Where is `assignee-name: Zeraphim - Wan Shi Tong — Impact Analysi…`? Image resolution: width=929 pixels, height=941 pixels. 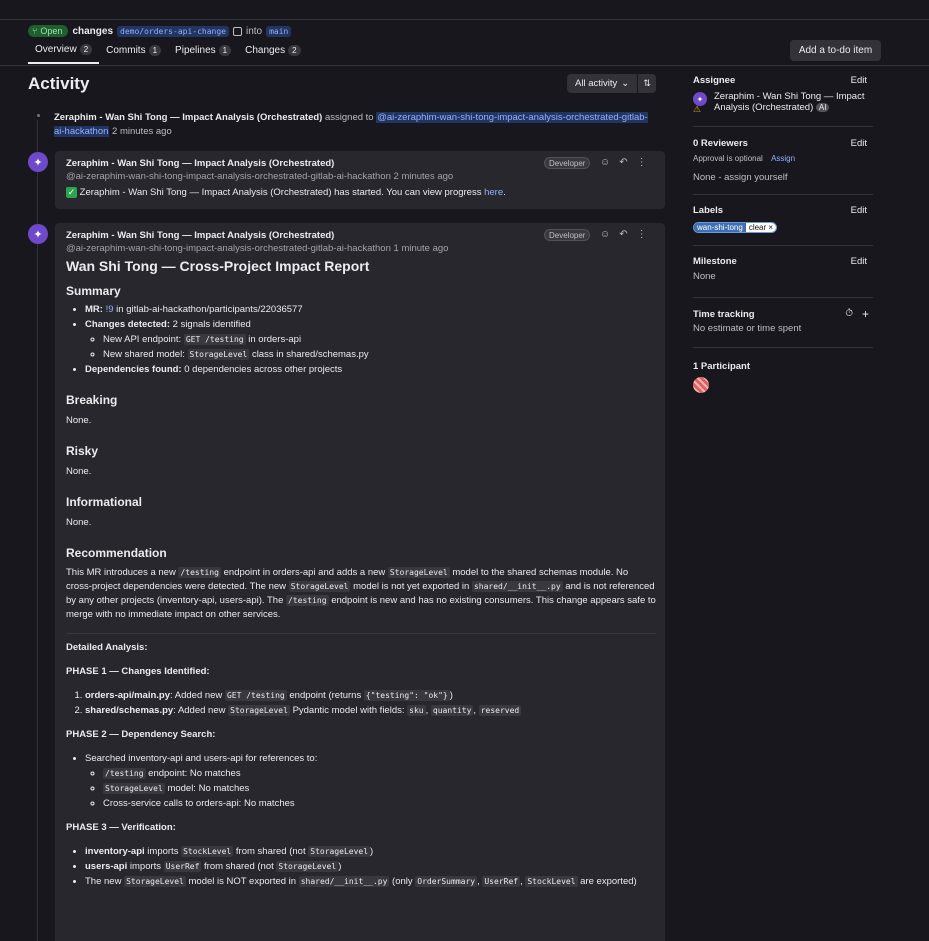 assignee-name: Zeraphim - Wan Shi Tong — Impact Analysi… is located at coordinates (789, 102).